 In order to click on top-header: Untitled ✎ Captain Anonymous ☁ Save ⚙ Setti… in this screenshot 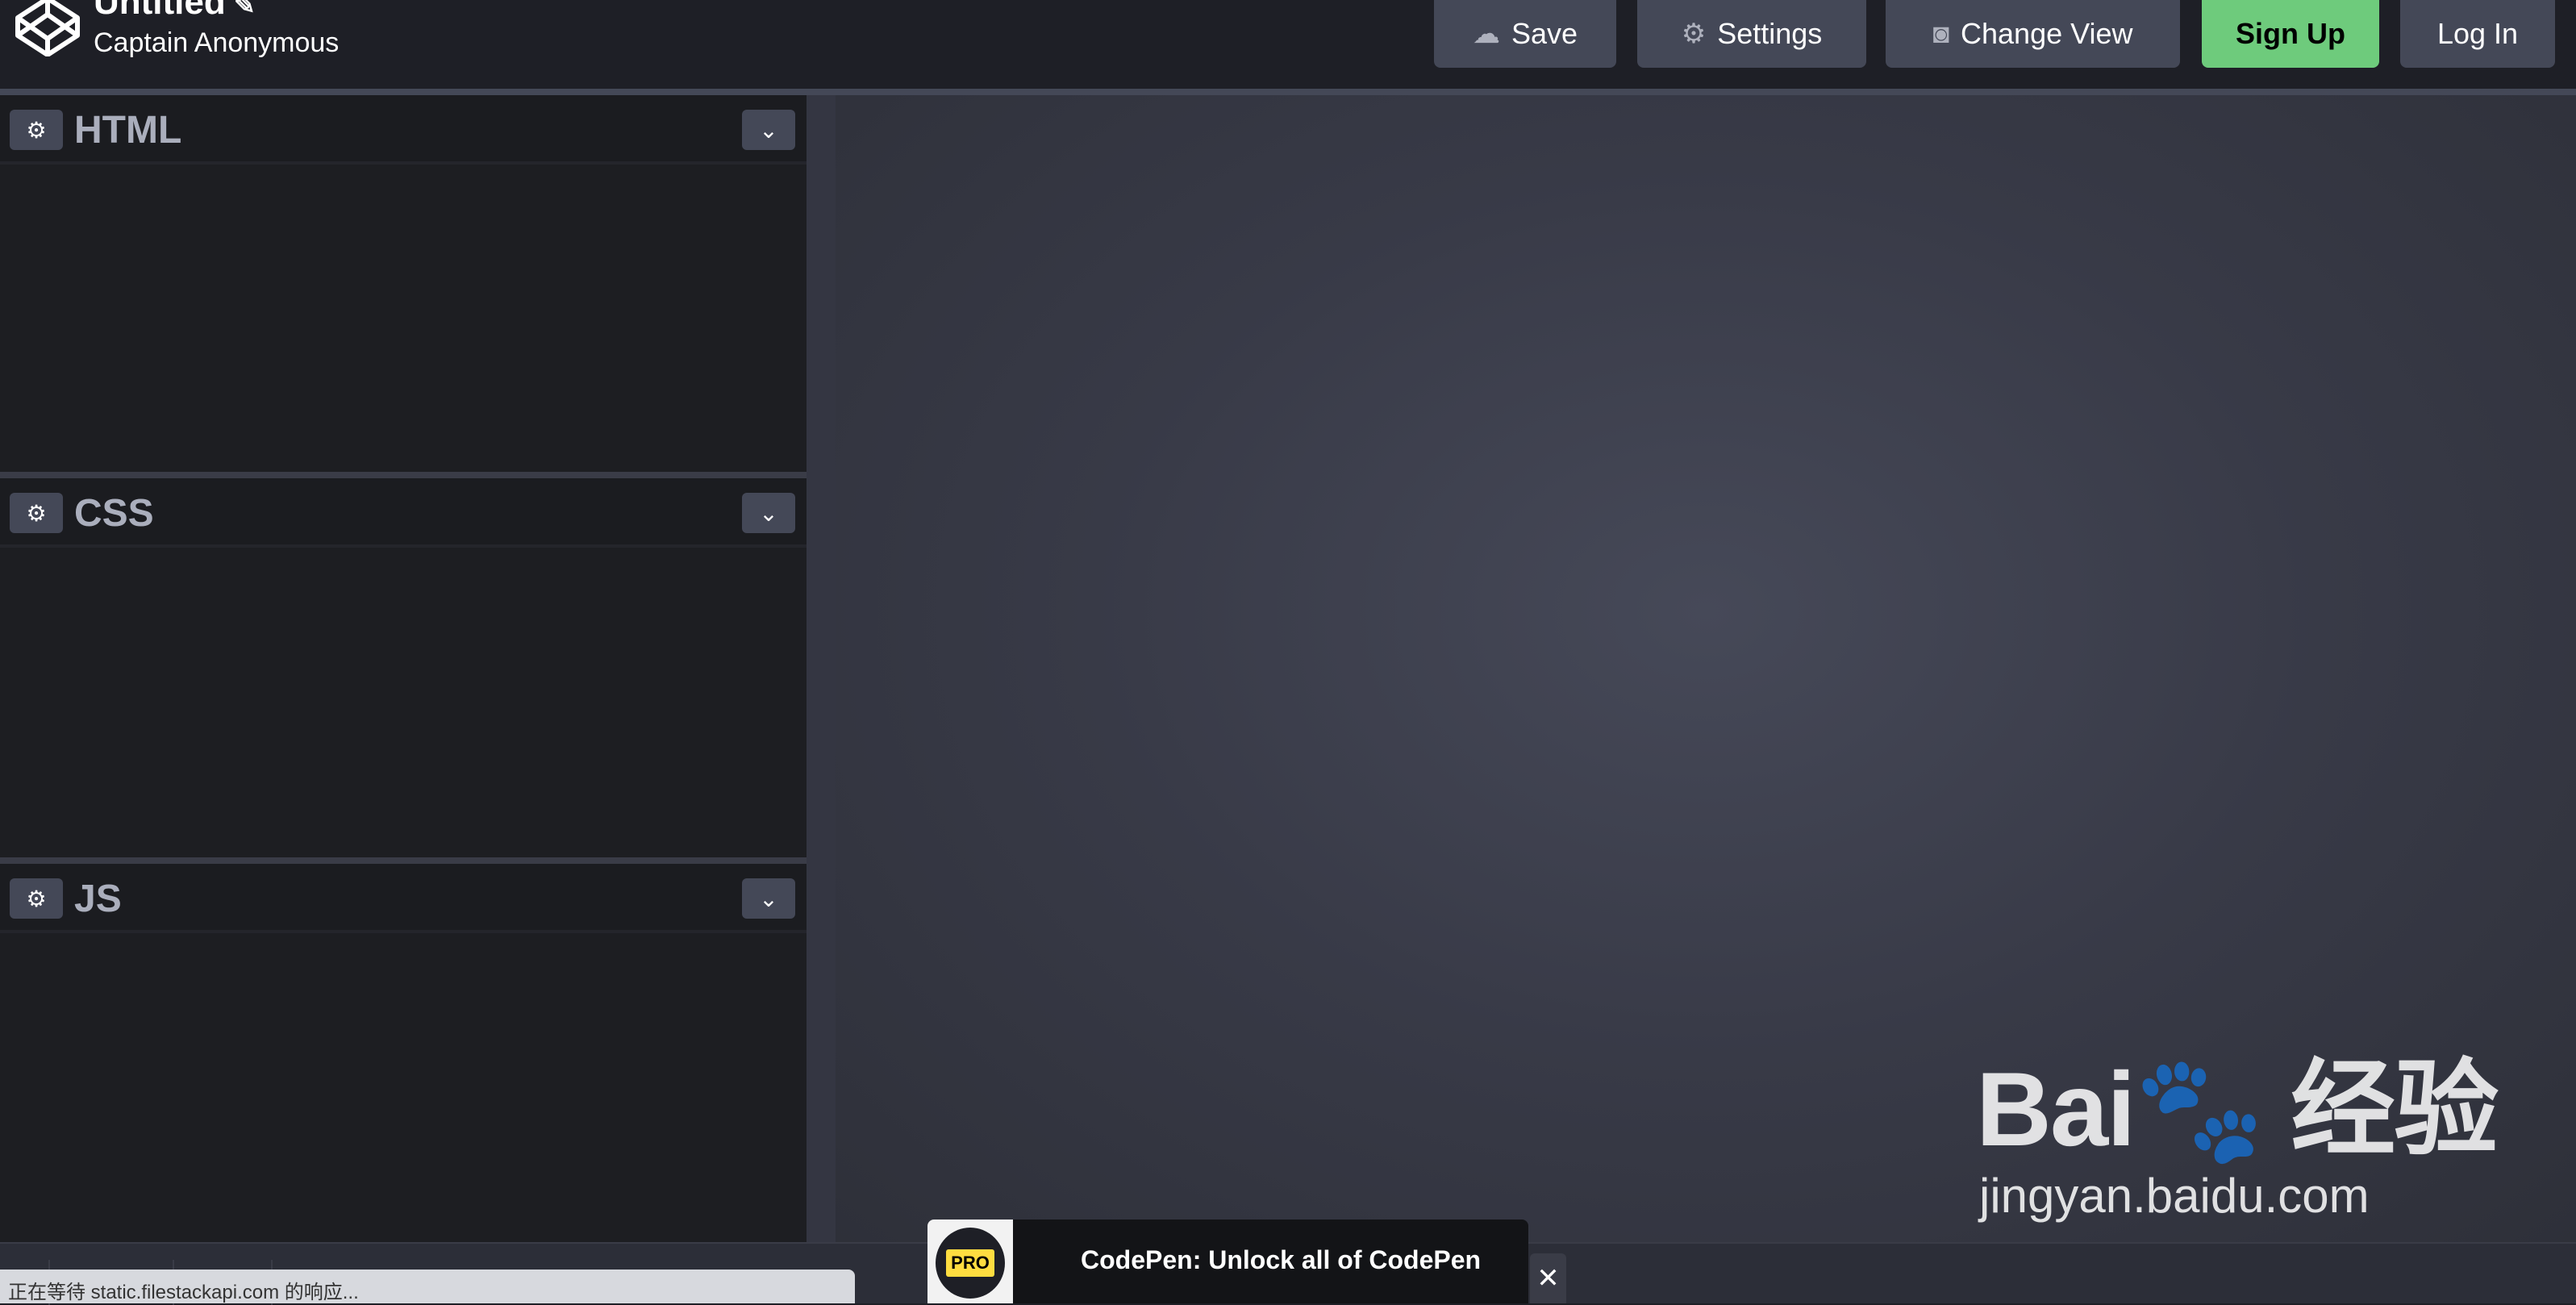, I will do `click(1288, 44)`.